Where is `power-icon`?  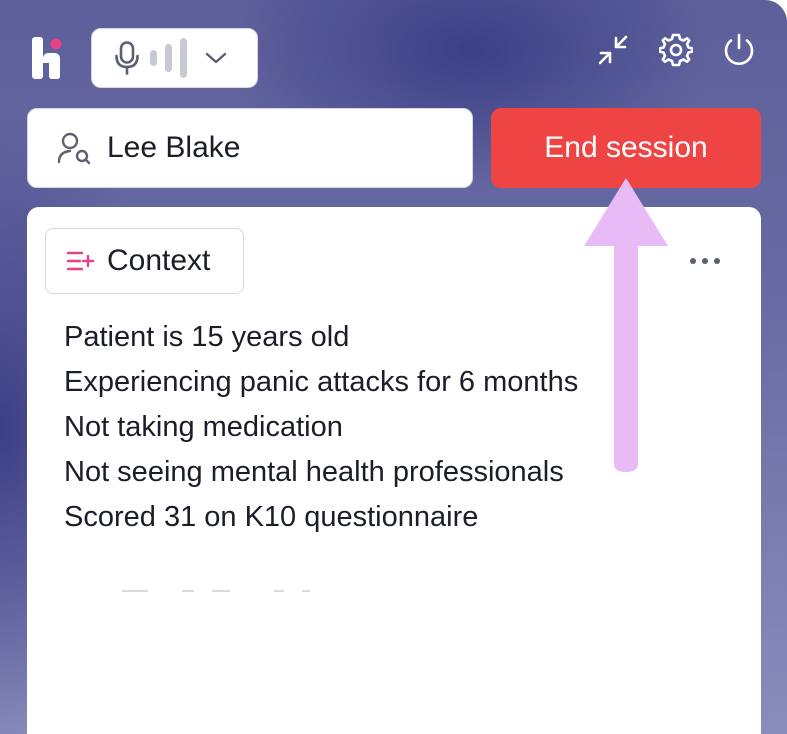
power-icon is located at coordinates (739, 50).